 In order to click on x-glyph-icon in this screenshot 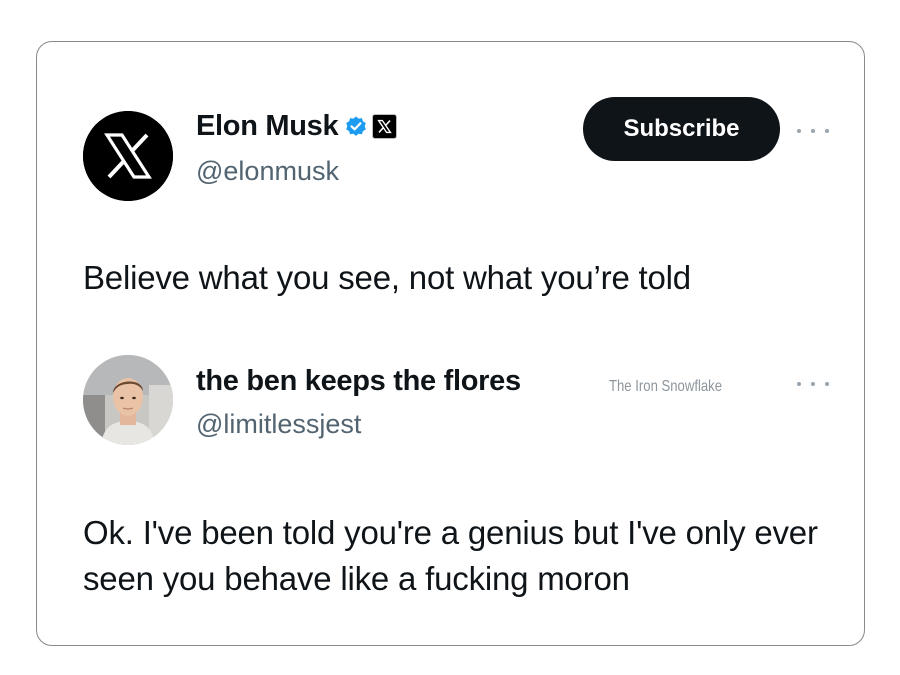, I will do `click(385, 126)`.